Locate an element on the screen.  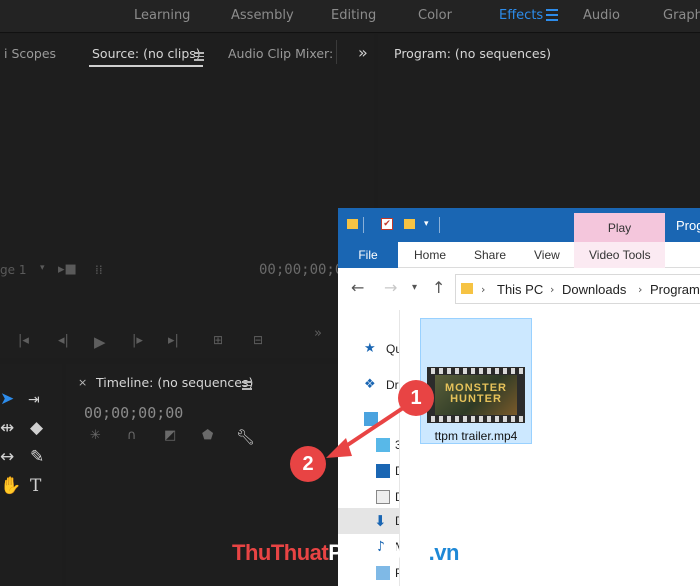
play-tab-label: Play is located at coordinates (619, 228).